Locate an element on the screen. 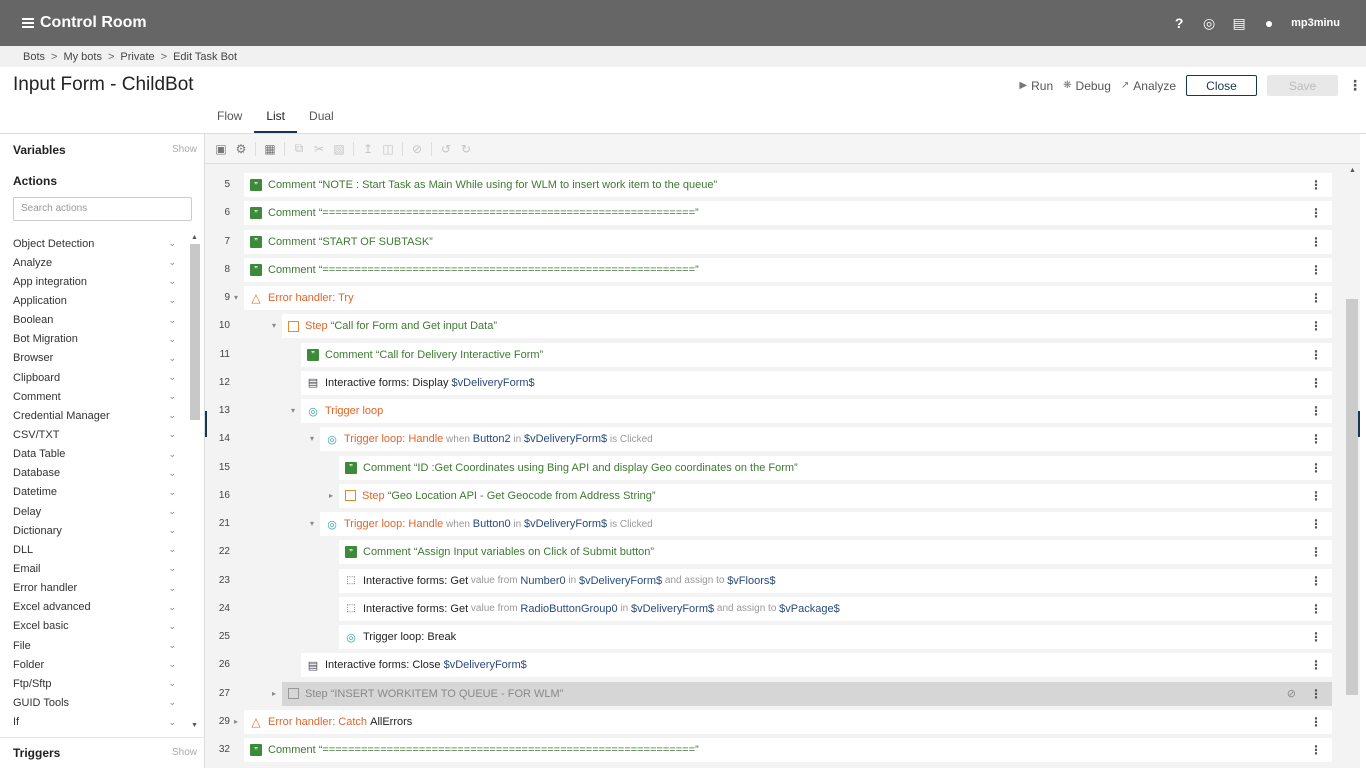 This screenshot has width=1366, height=768. action-item: If ⌄ is located at coordinates (93, 721).